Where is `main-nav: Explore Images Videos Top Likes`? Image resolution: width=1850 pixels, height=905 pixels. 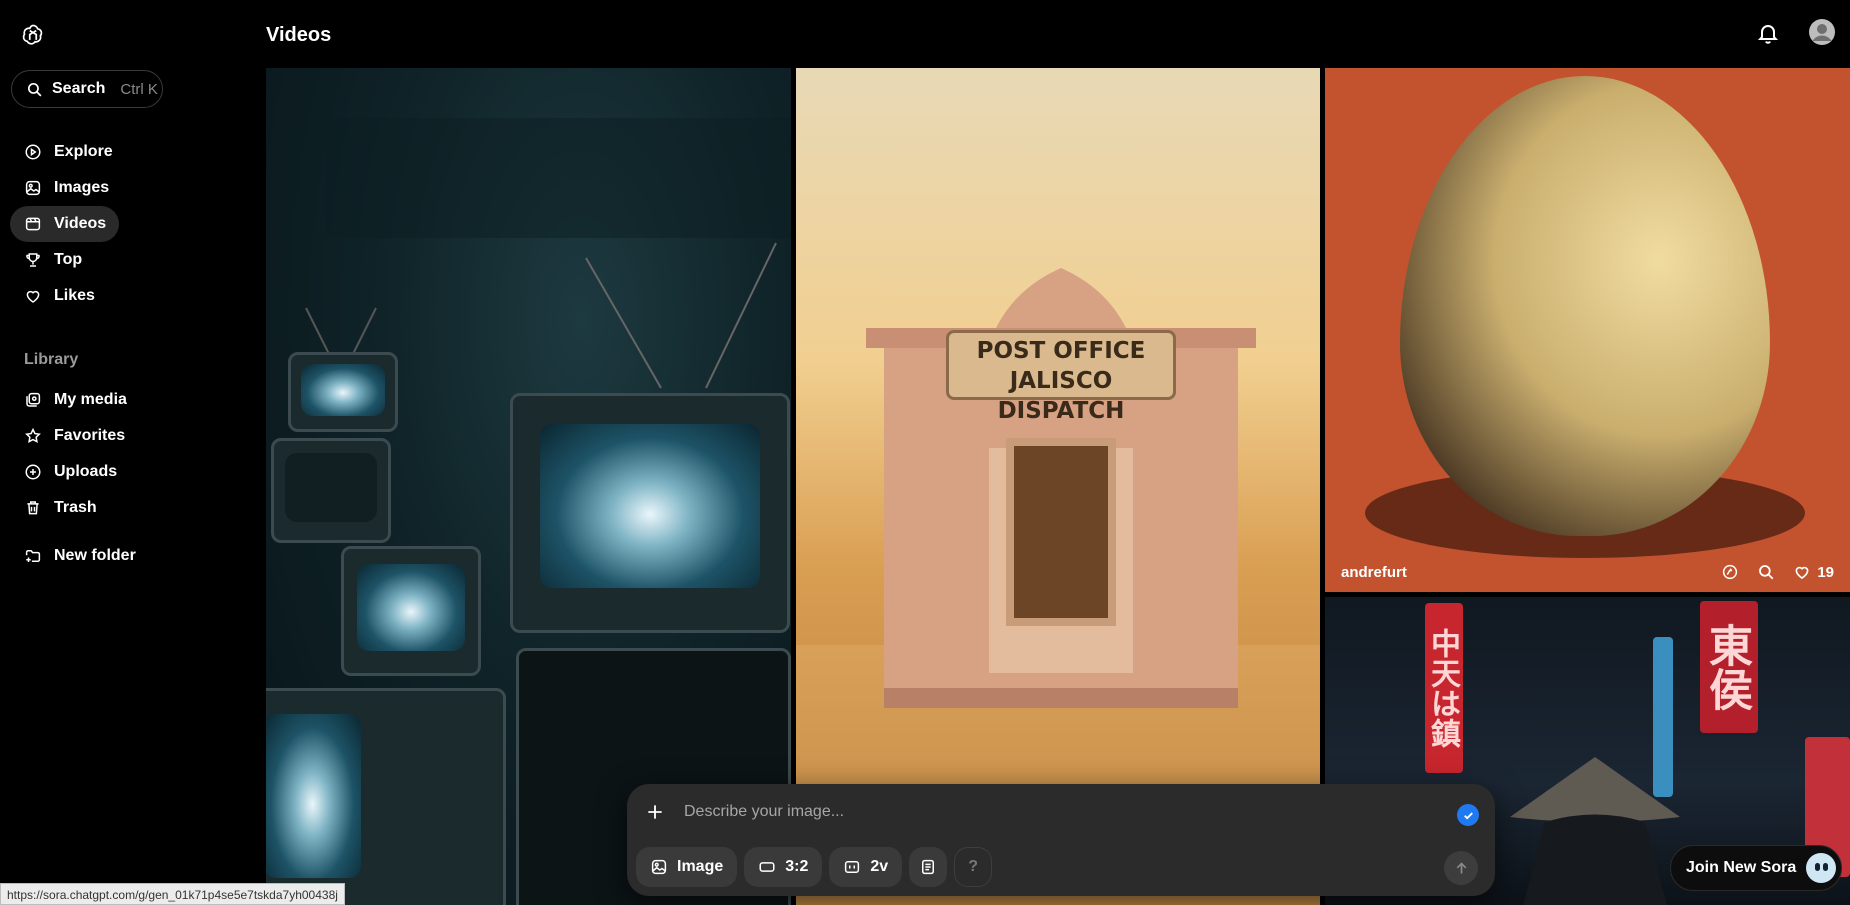 main-nav: Explore Images Videos Top Likes is located at coordinates (130, 224).